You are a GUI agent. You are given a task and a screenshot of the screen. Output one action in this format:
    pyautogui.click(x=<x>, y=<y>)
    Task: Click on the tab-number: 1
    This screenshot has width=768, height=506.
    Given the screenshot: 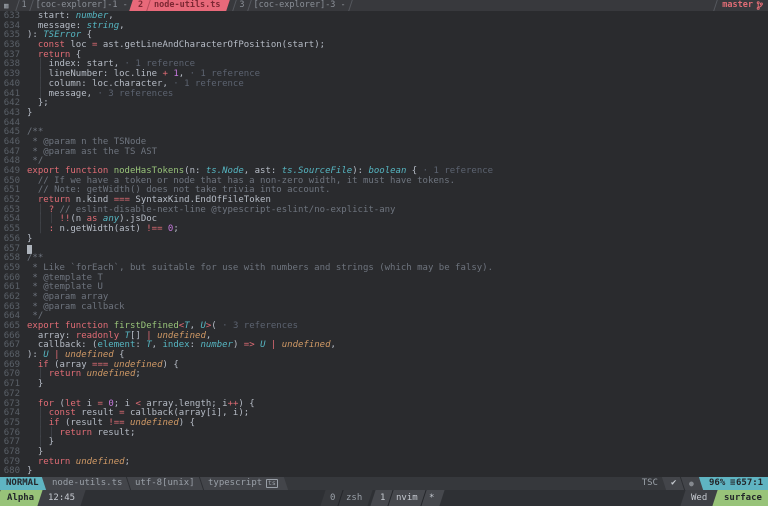 What is the action you would take?
    pyautogui.click(x=24, y=5)
    